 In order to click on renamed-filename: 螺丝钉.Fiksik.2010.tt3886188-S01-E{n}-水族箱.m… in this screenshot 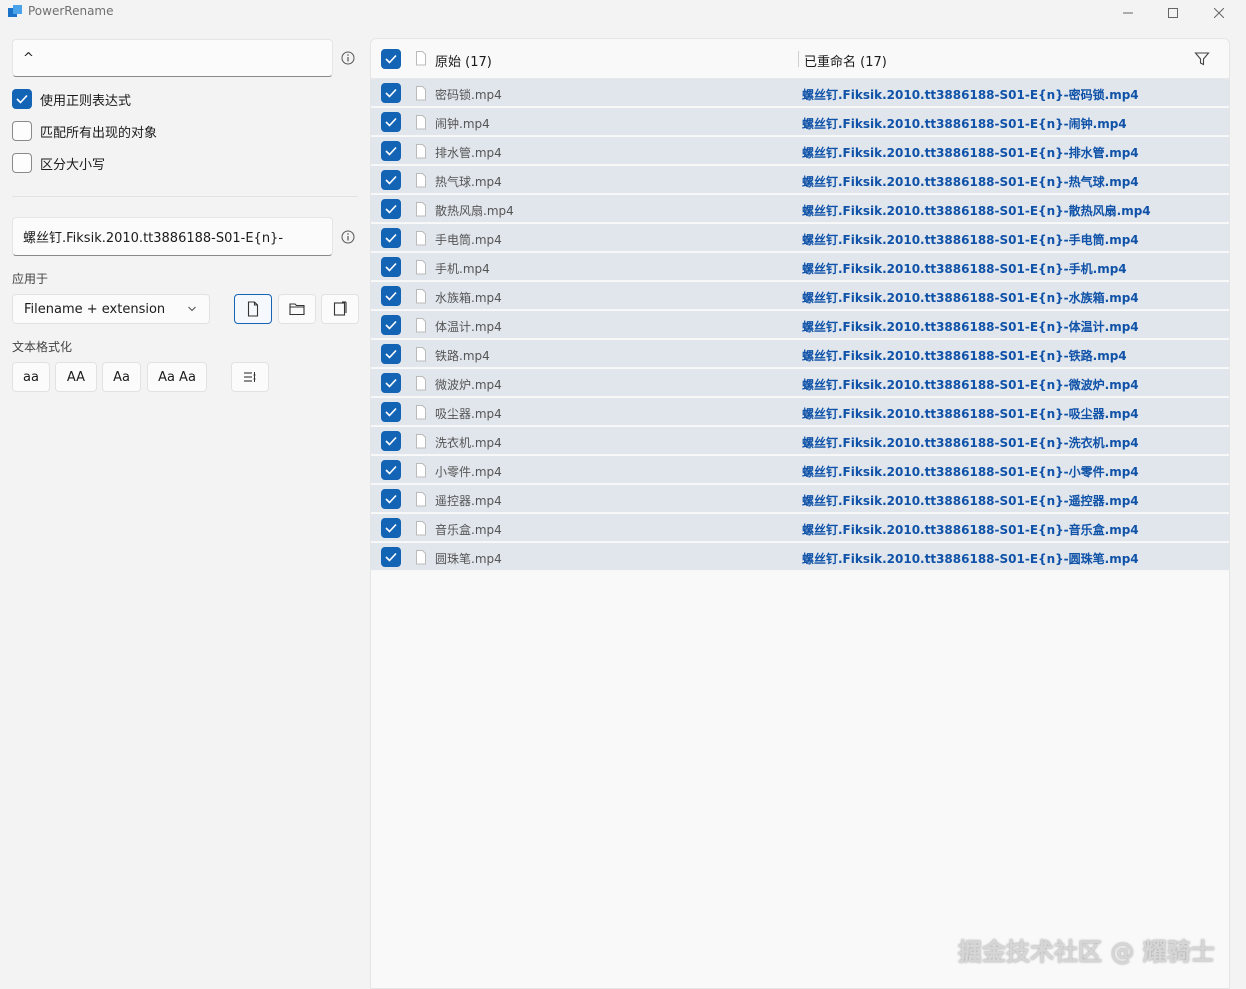, I will do `click(970, 298)`.